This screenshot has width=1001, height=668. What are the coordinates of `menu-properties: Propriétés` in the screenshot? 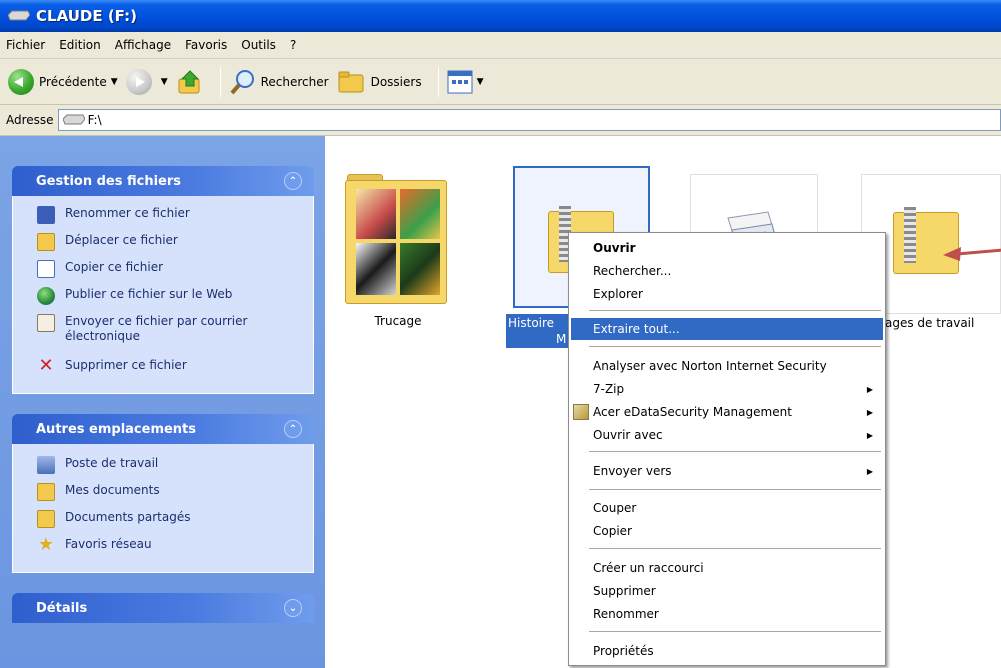 It's located at (727, 651).